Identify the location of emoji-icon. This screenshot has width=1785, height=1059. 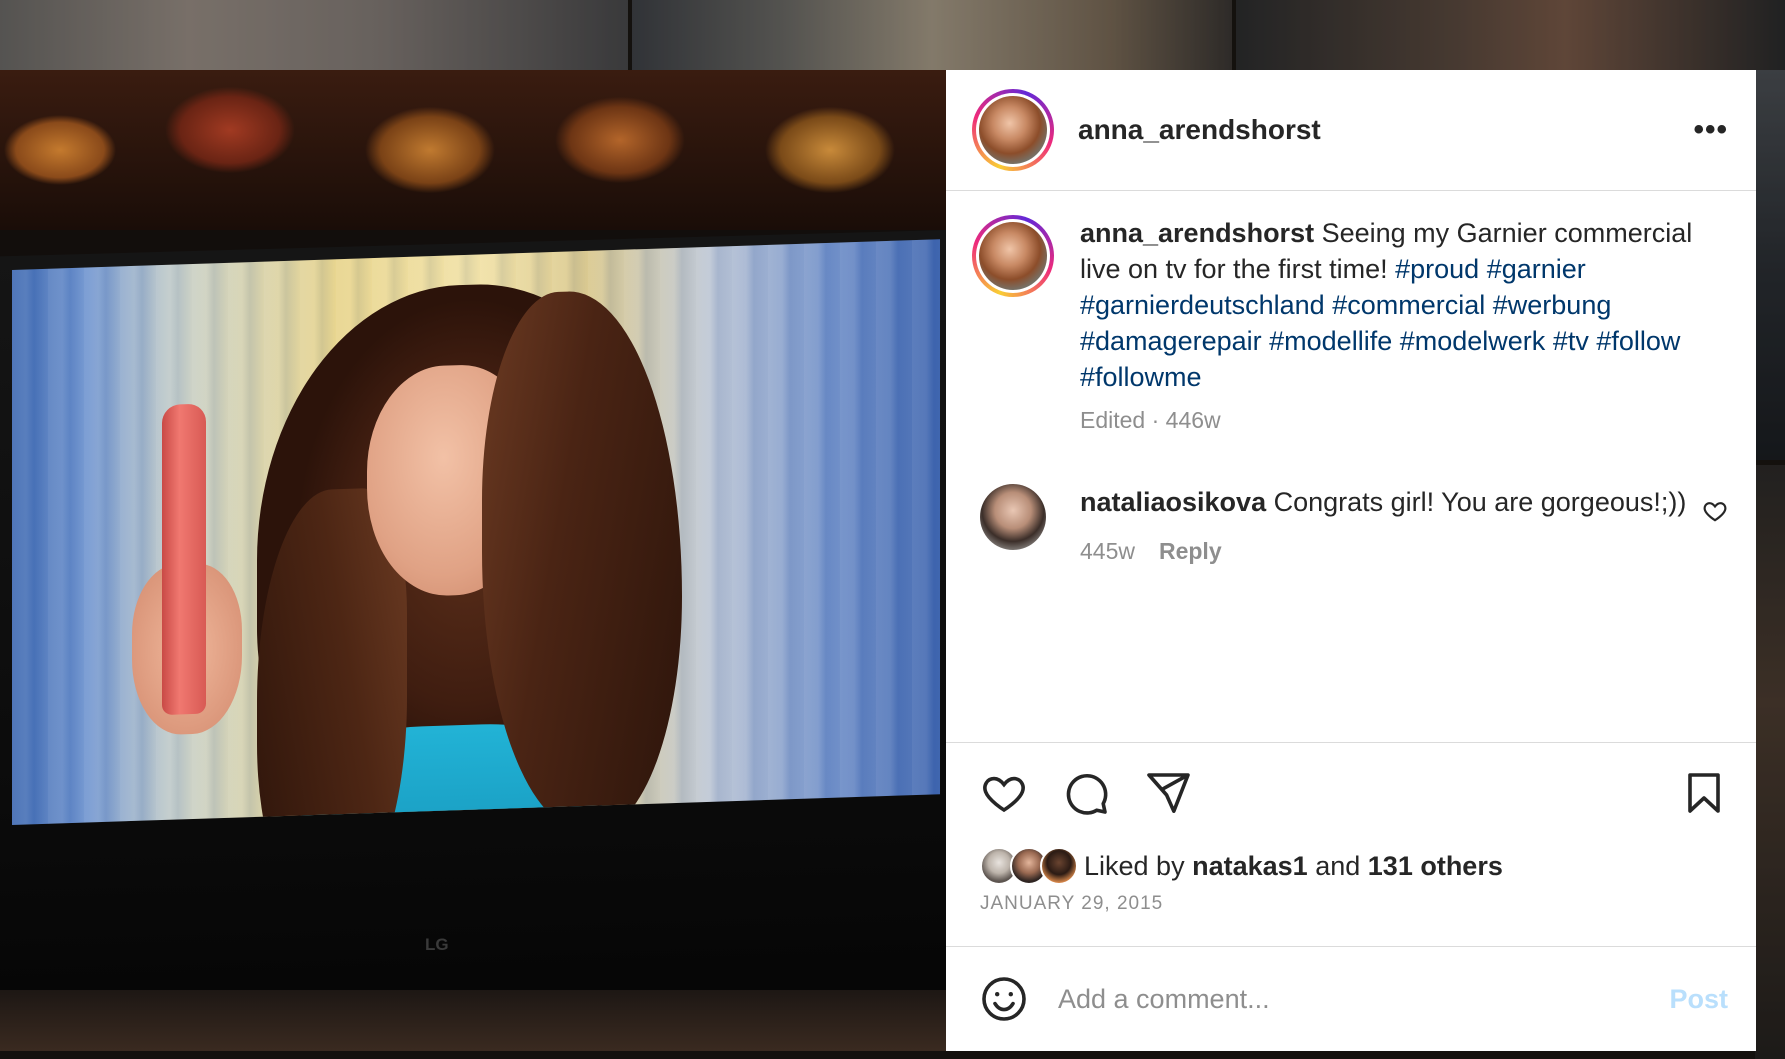
(1004, 999).